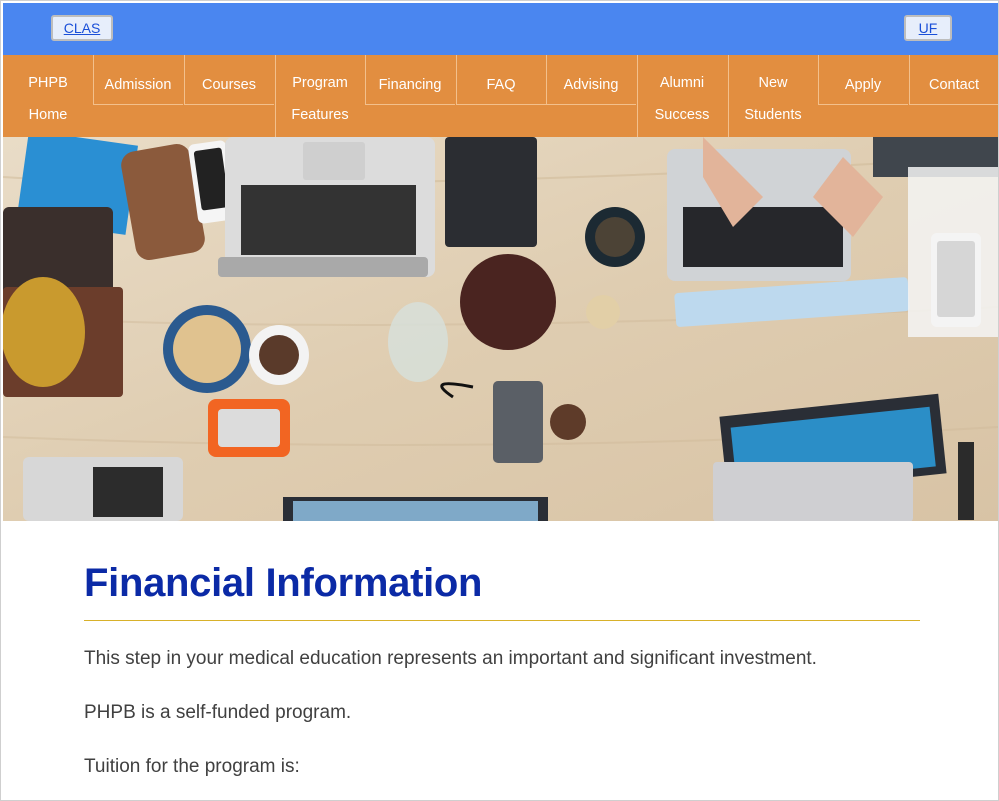 The image size is (999, 801). I want to click on nav-label: Admission, so click(138, 85).